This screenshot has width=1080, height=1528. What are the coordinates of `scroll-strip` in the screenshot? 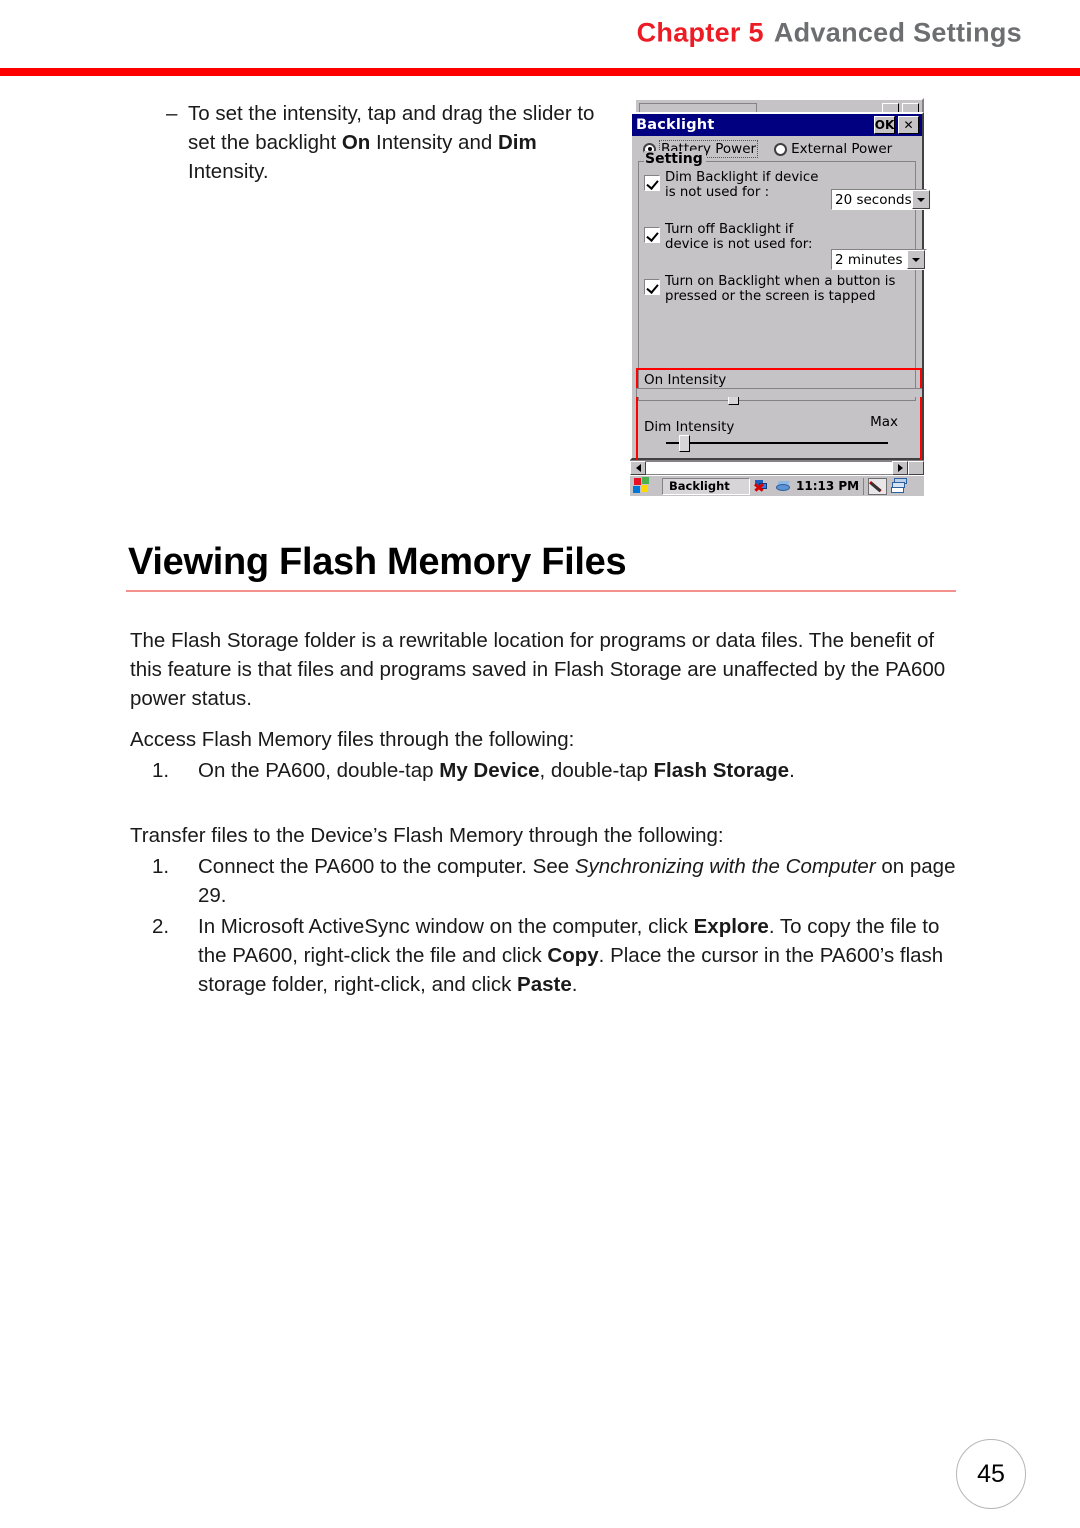 It's located at (777, 467).